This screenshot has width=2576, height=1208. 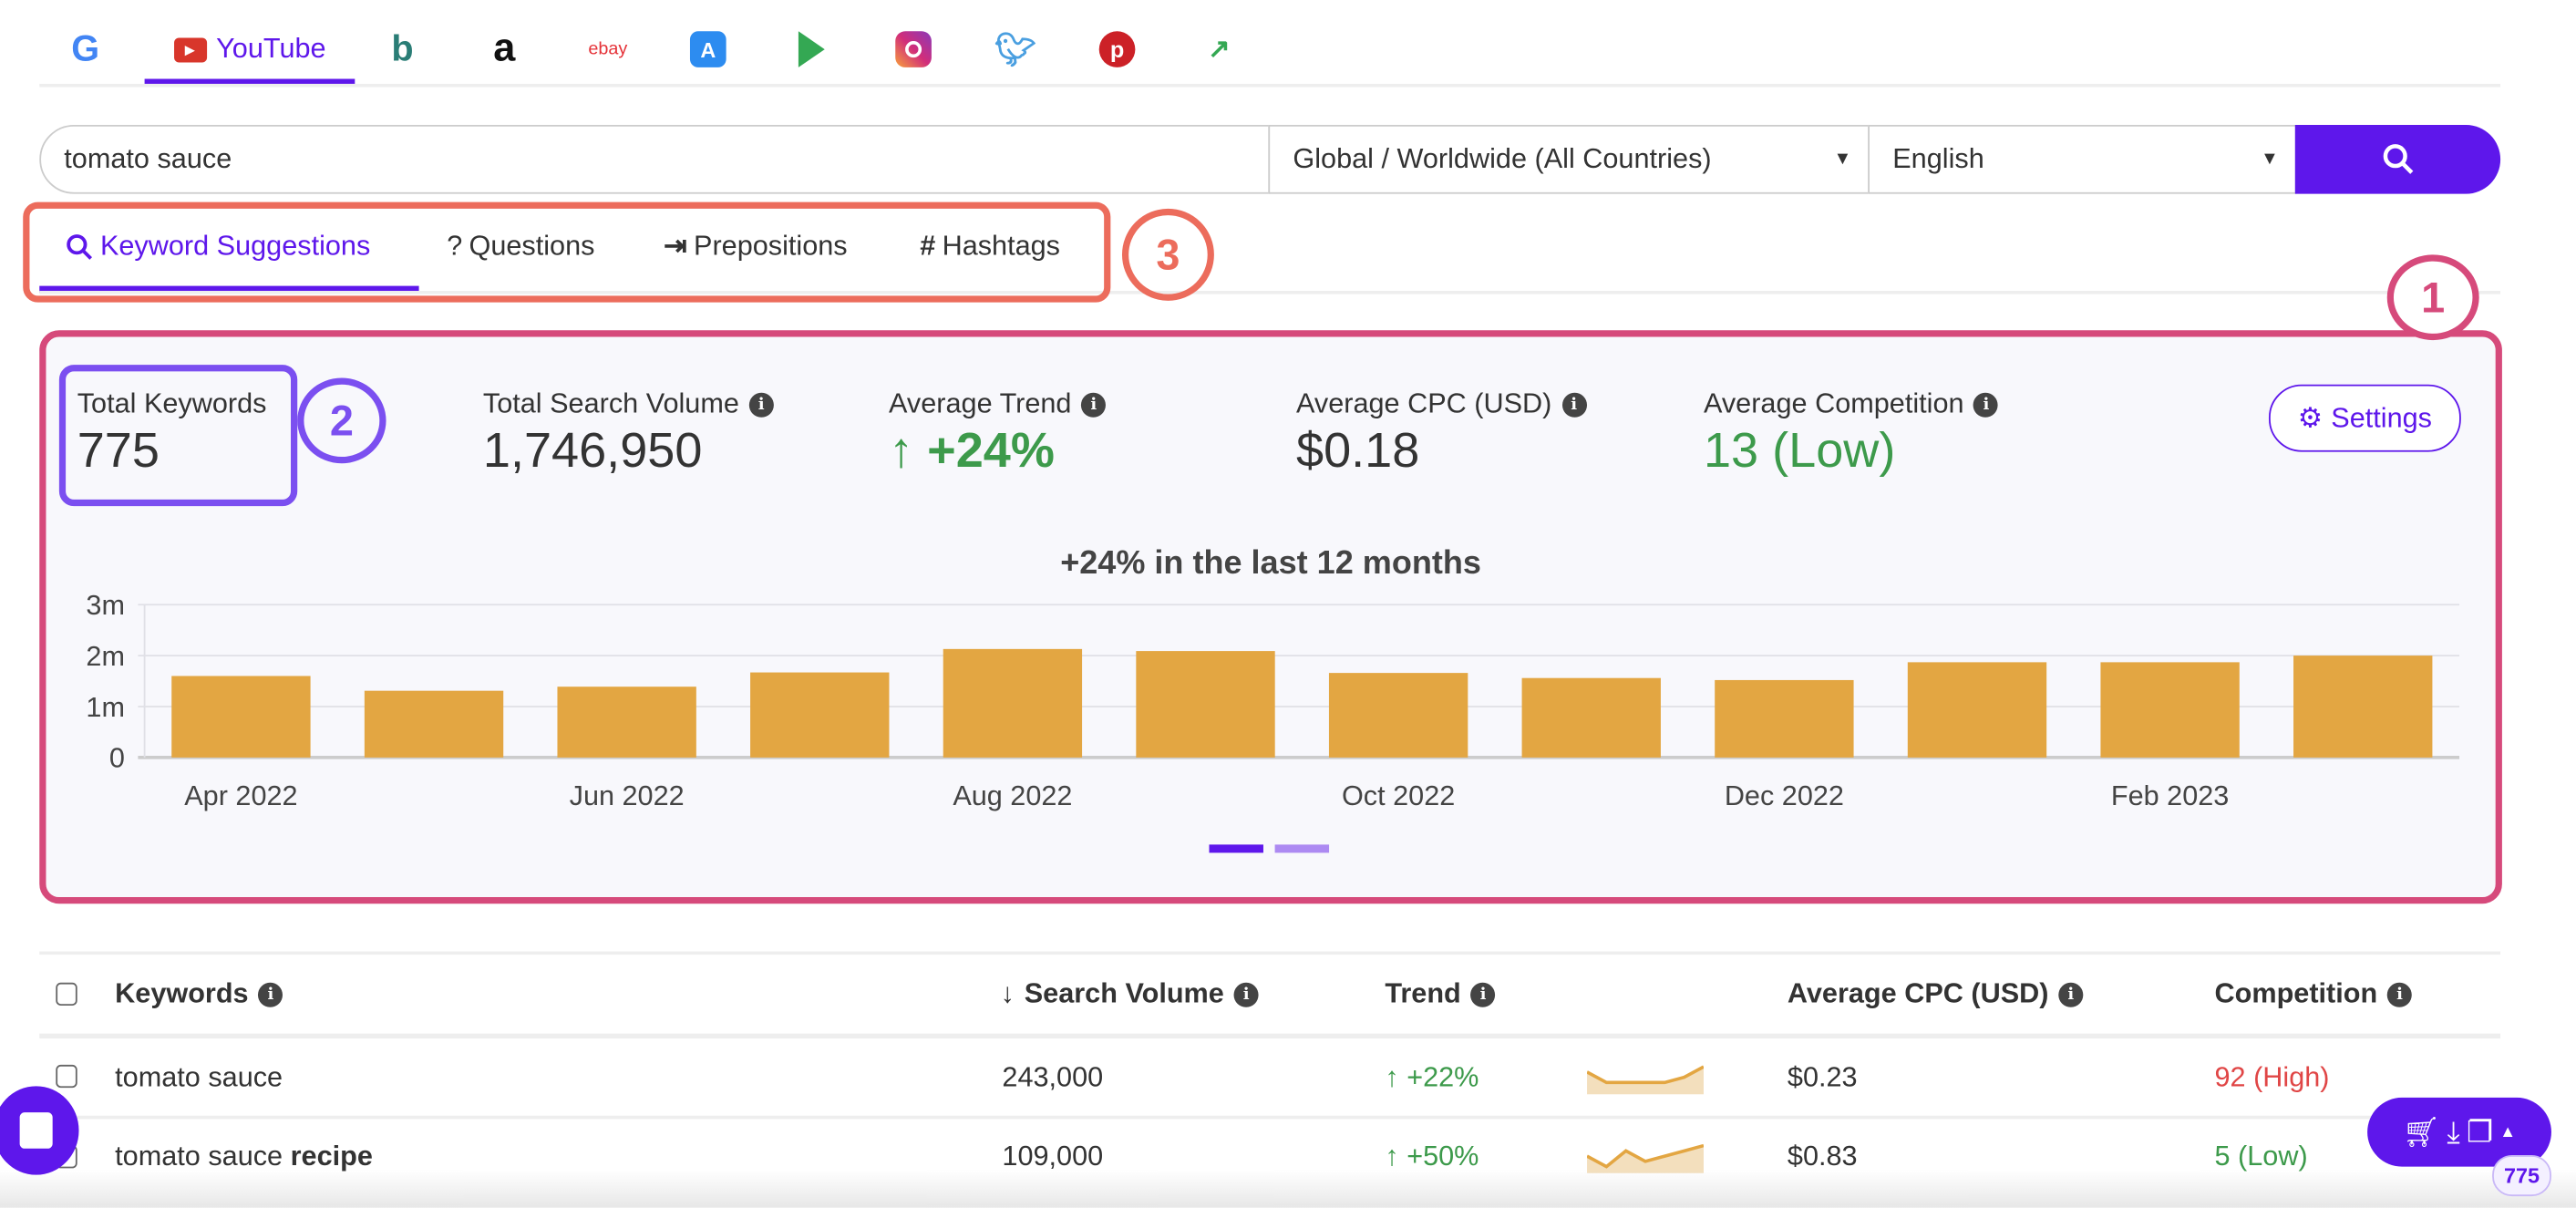 What do you see at coordinates (1432, 1156) in the screenshot?
I see `trend-cell: ↑ +50%` at bounding box center [1432, 1156].